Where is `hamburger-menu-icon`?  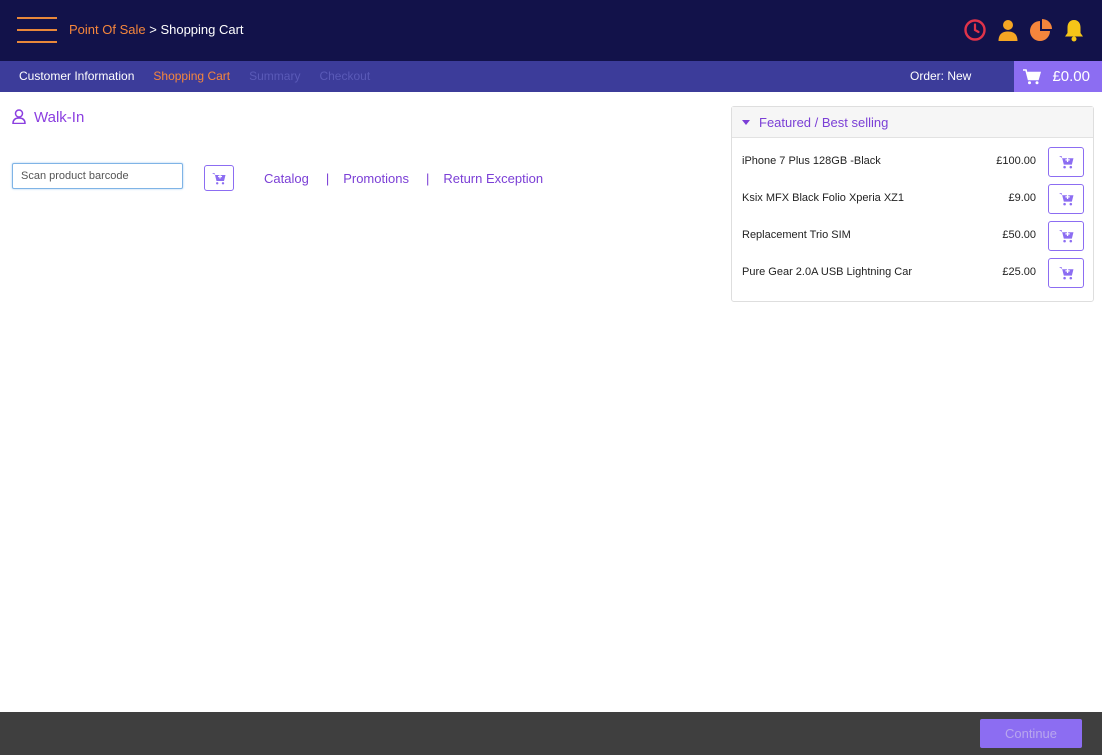 hamburger-menu-icon is located at coordinates (37, 30).